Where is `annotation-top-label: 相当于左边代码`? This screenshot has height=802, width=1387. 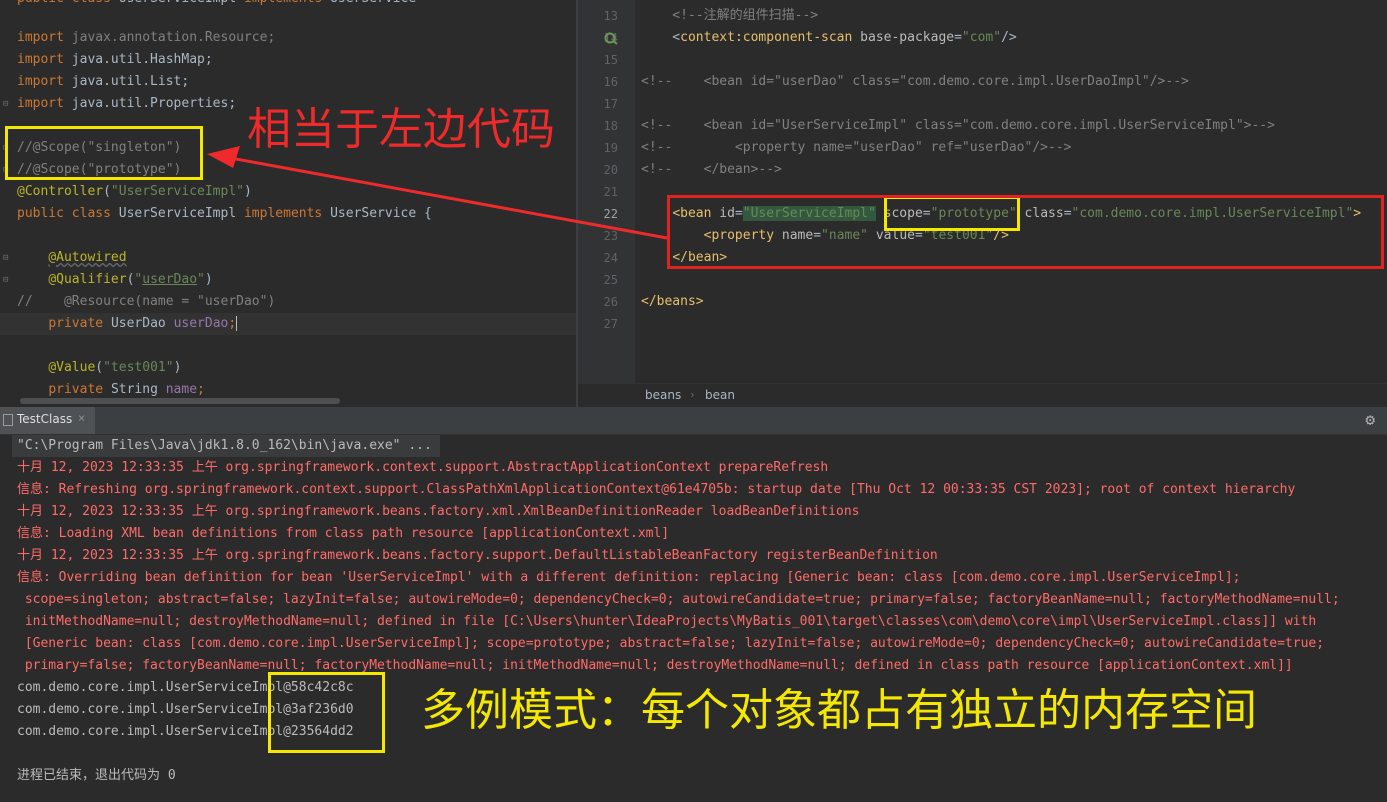
annotation-top-label: 相当于左边代码 is located at coordinates (401, 129).